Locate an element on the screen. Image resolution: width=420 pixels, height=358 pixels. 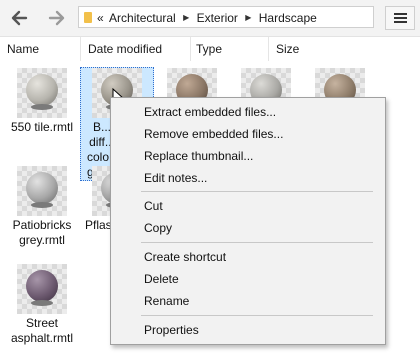
menu-item-properties: Properties is located at coordinates (248, 330).